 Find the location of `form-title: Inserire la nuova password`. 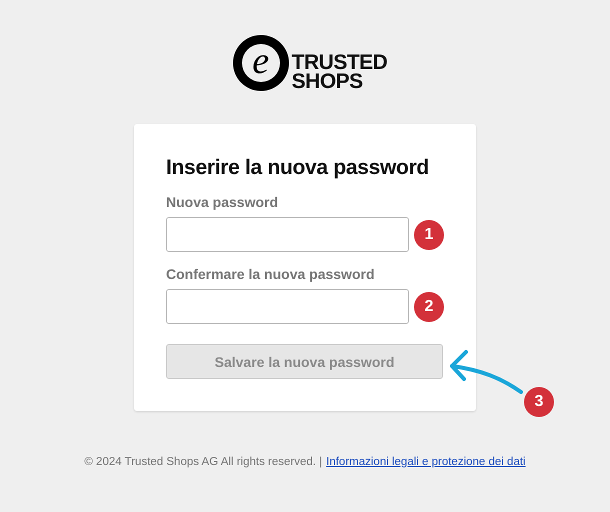

form-title: Inserire la nuova password is located at coordinates (298, 168).